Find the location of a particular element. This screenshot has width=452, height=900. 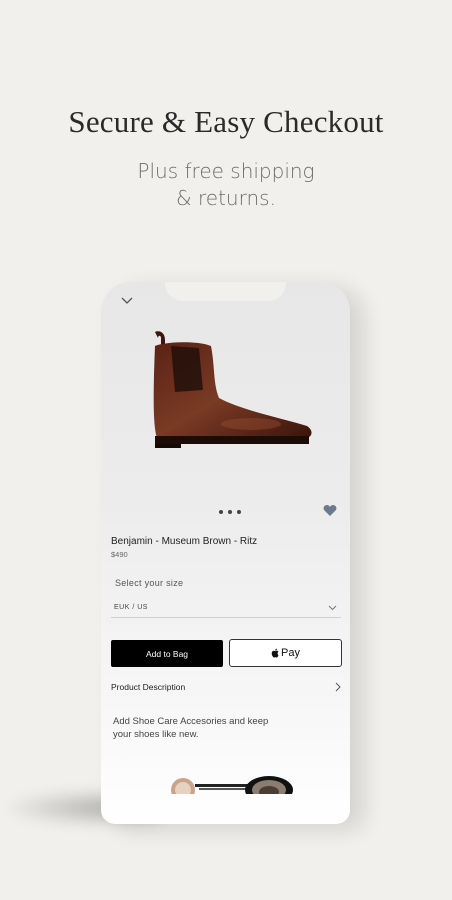

product-price: $490 is located at coordinates (119, 554).